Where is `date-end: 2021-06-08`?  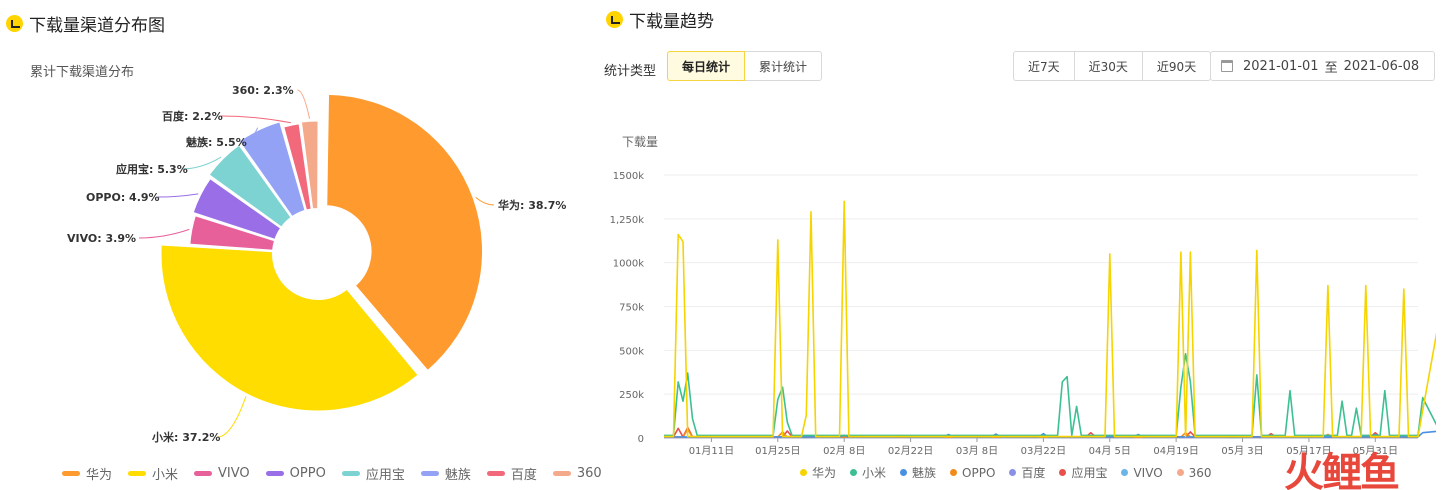
date-end: 2021-06-08 is located at coordinates (1381, 66).